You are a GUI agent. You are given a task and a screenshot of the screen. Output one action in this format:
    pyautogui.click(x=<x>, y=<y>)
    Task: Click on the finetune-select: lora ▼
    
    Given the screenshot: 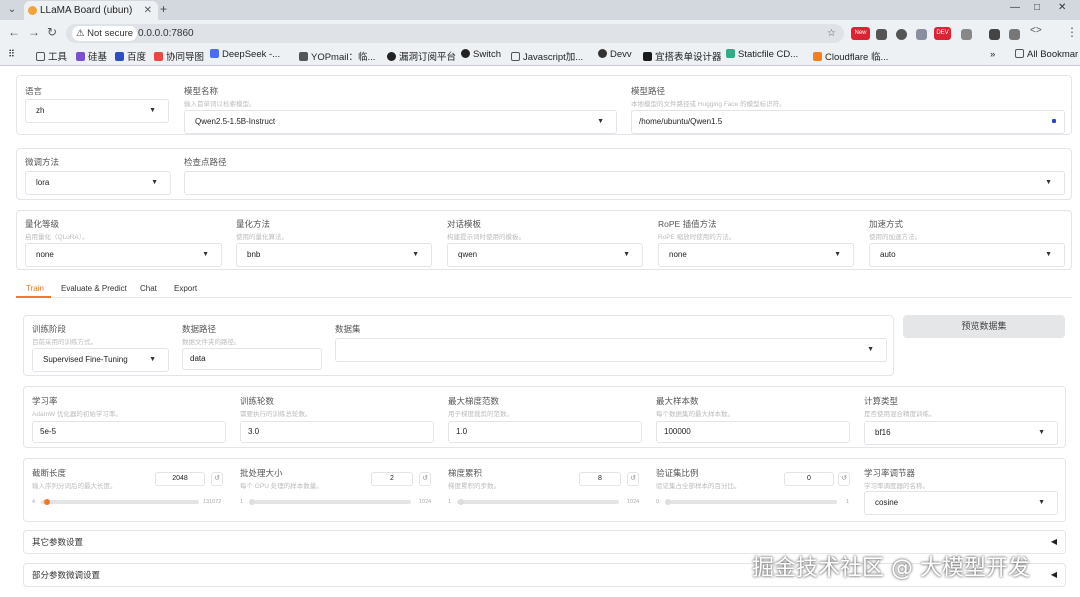 What is the action you would take?
    pyautogui.click(x=98, y=183)
    